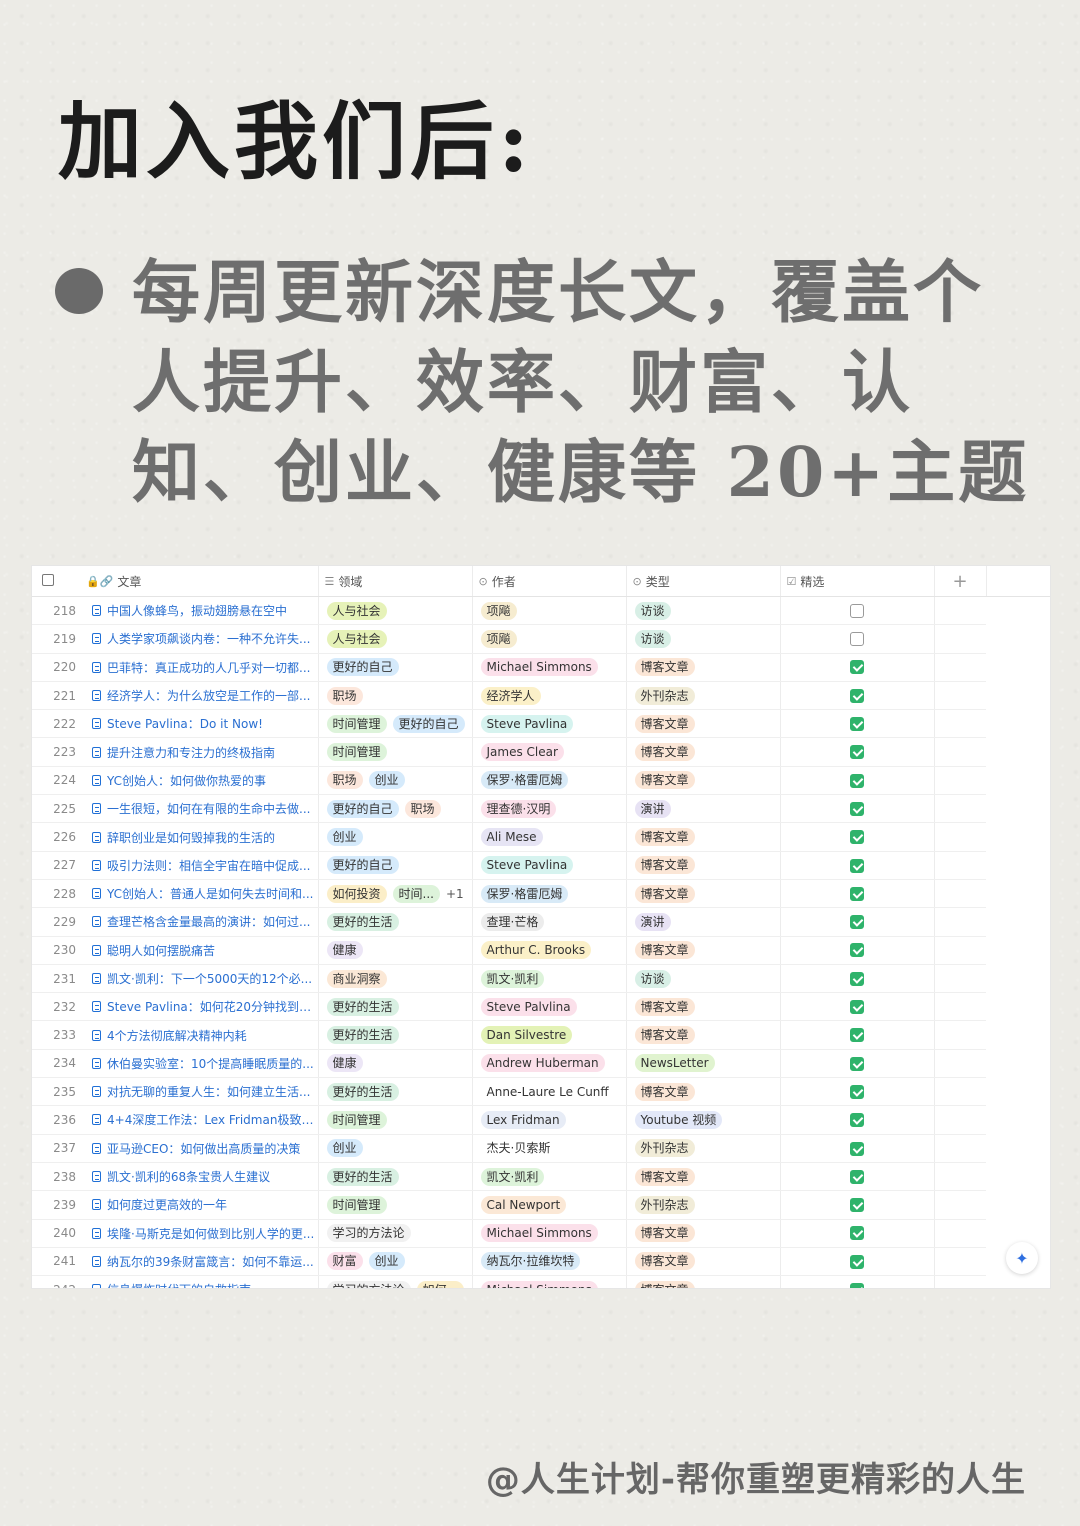 The image size is (1080, 1526). I want to click on author-tag: Anne-Laure Le Cunff, so click(547, 1091).